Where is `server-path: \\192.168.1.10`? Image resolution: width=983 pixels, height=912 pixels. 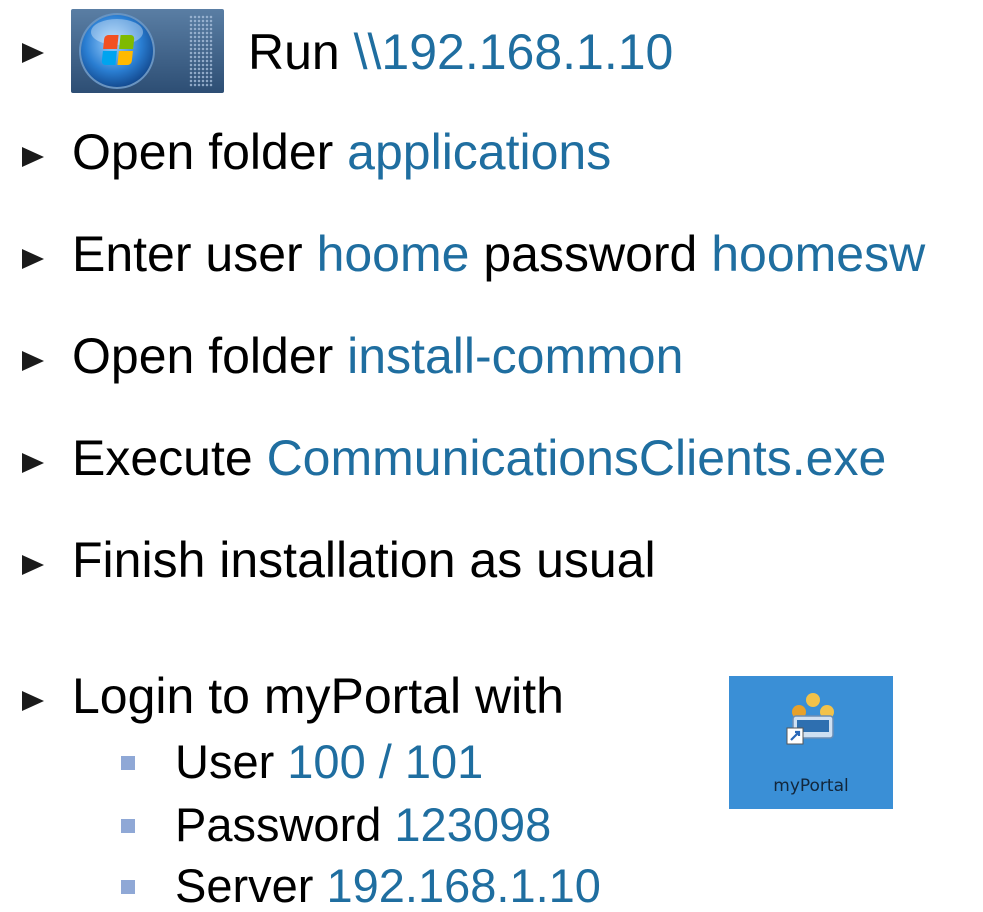 server-path: \\192.168.1.10 is located at coordinates (513, 52).